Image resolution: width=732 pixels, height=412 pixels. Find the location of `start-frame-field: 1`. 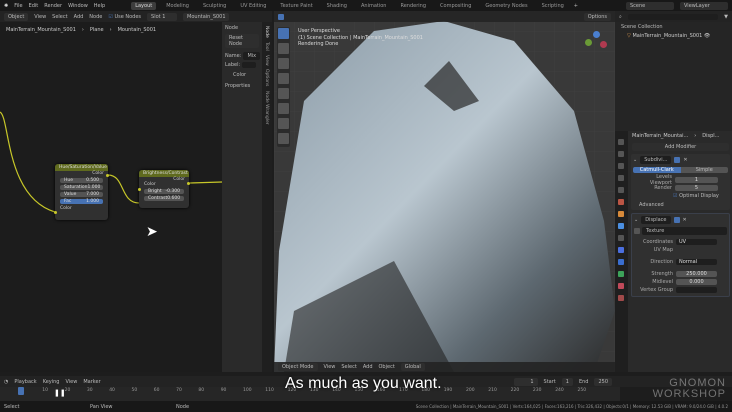

start-frame-field: 1 is located at coordinates (567, 381).